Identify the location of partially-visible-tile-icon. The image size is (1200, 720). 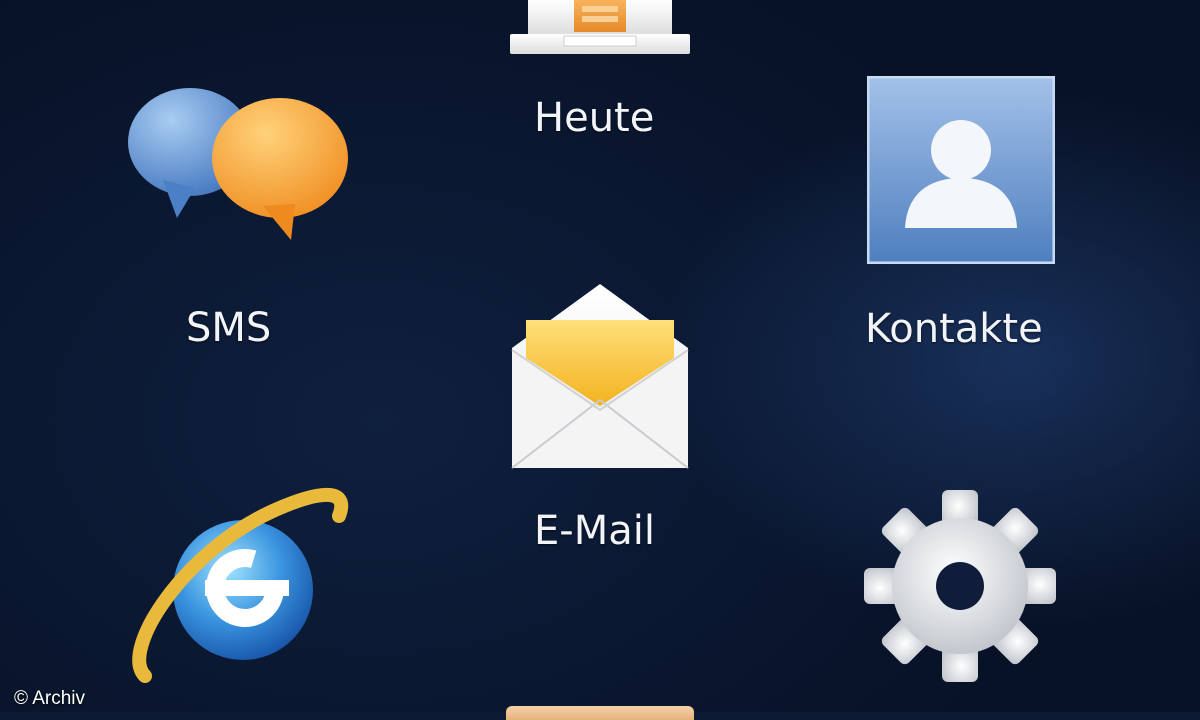
(600, 713).